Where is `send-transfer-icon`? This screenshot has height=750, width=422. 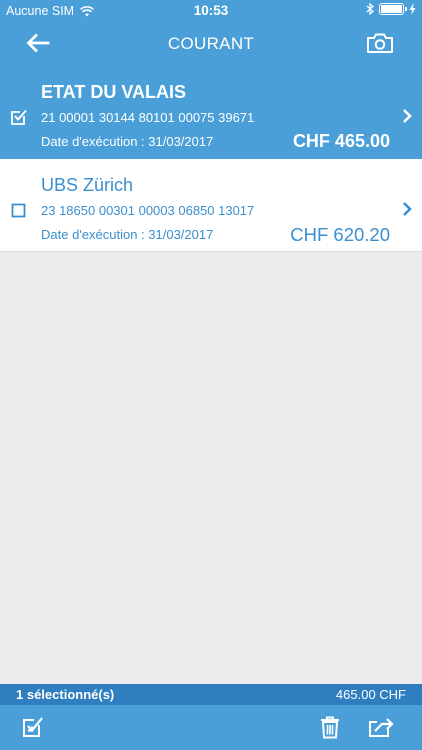
send-transfer-icon is located at coordinates (381, 727).